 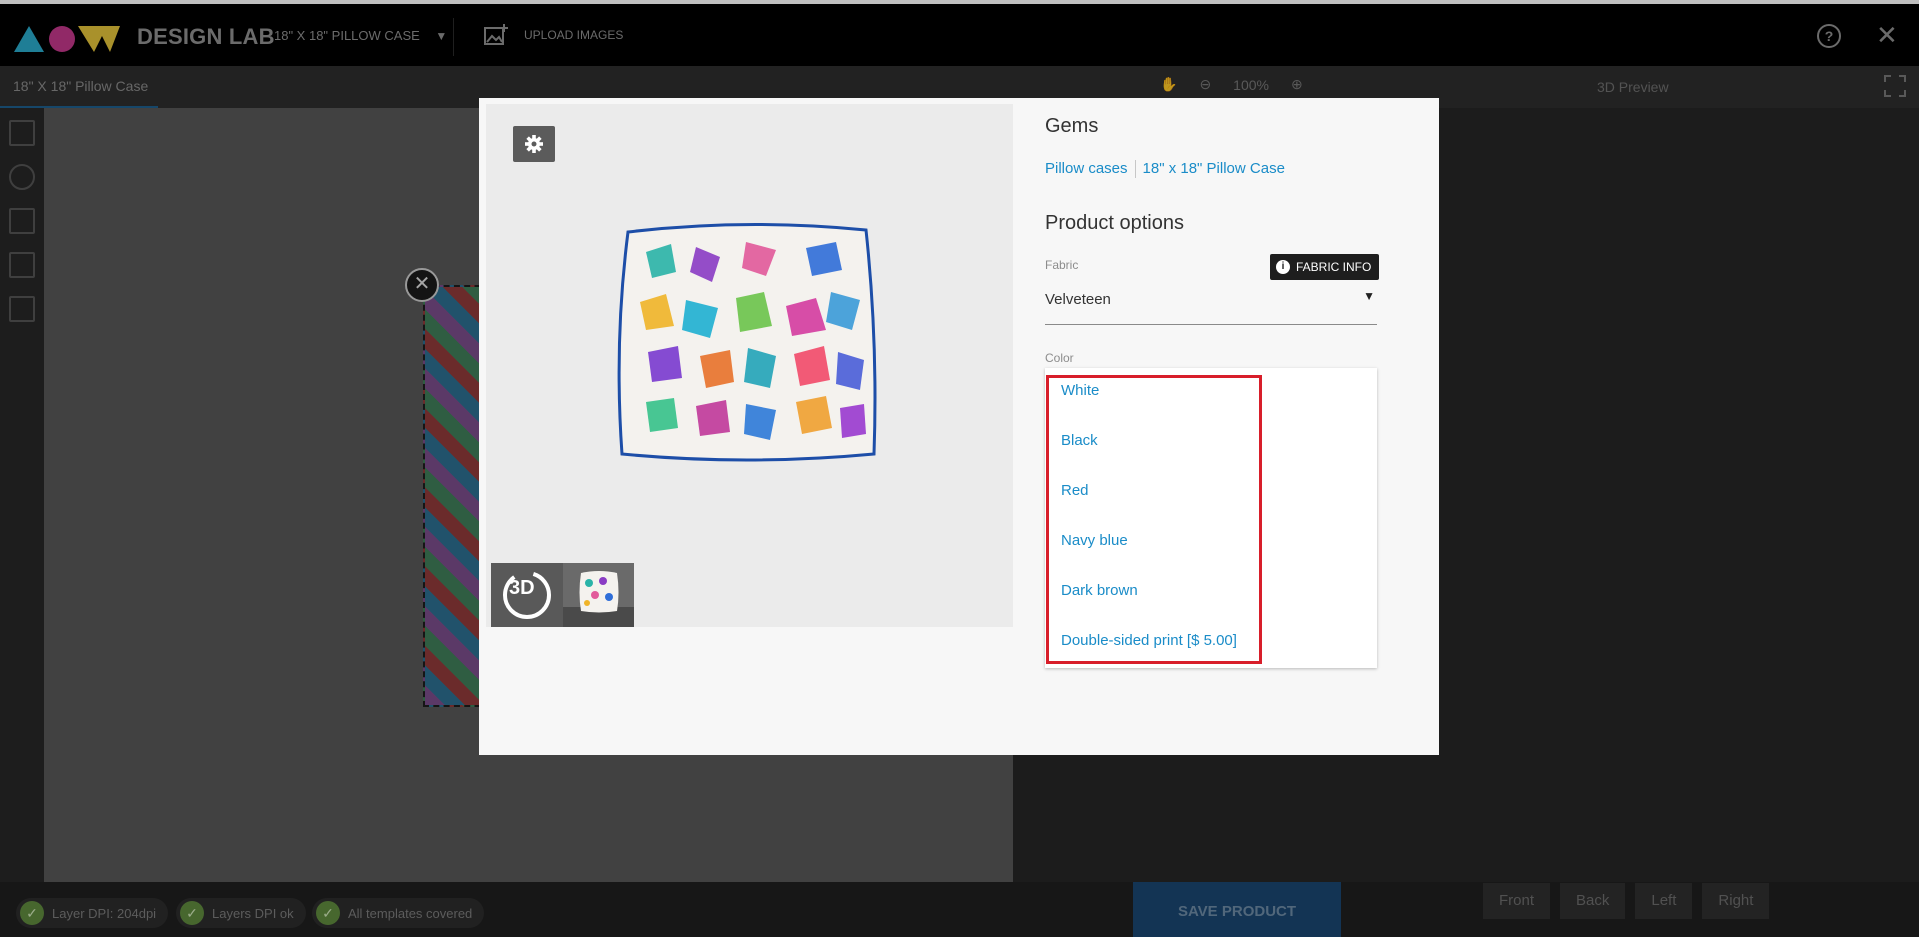 I want to click on pillow-thumbnail-image, so click(x=598, y=599).